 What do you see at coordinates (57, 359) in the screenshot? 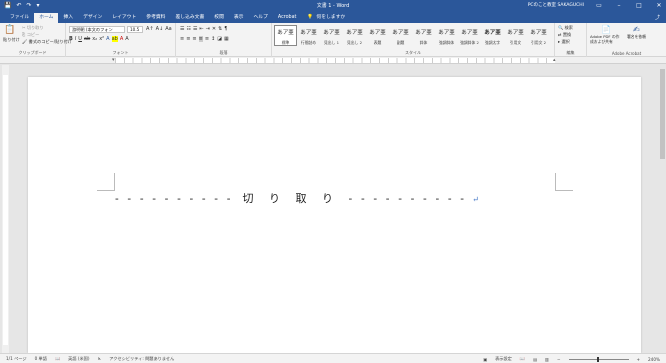
I see `proofing-icon: 📖` at bounding box center [57, 359].